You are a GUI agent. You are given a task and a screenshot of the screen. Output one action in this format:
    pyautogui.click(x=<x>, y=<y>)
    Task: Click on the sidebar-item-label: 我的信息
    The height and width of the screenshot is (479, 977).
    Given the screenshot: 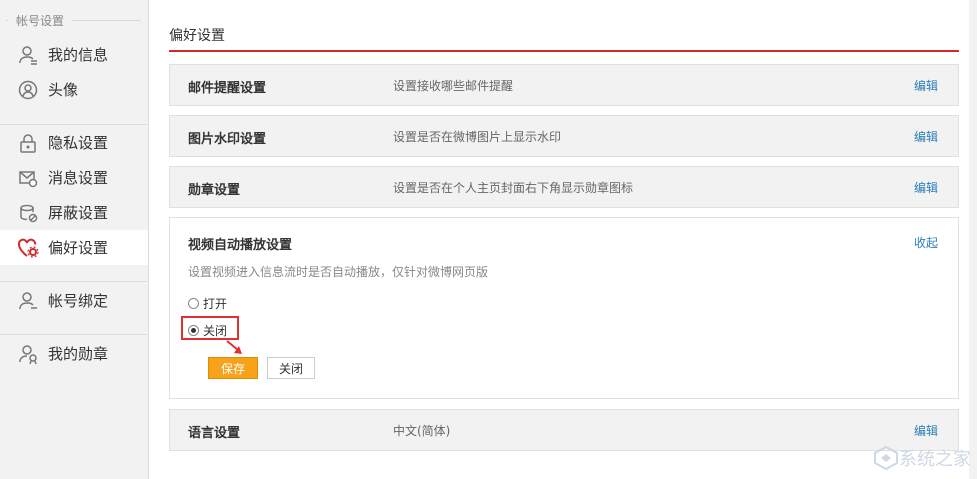 What is the action you would take?
    pyautogui.click(x=78, y=55)
    